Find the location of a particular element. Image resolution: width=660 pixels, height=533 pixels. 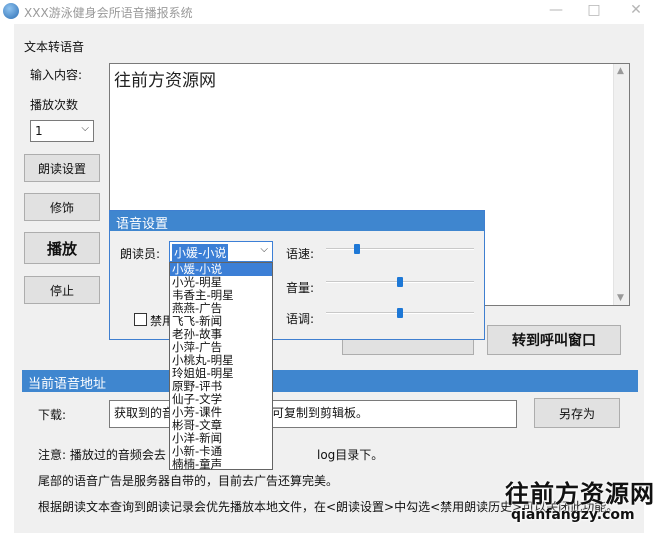

window-title: XXX游泳健身会所语音播报系统 is located at coordinates (108, 13).